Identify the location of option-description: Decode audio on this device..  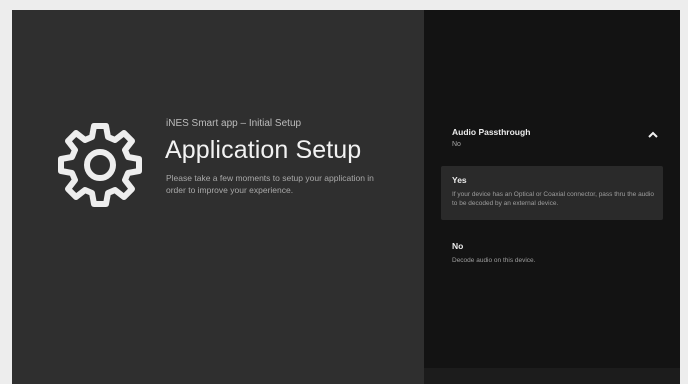
(494, 260).